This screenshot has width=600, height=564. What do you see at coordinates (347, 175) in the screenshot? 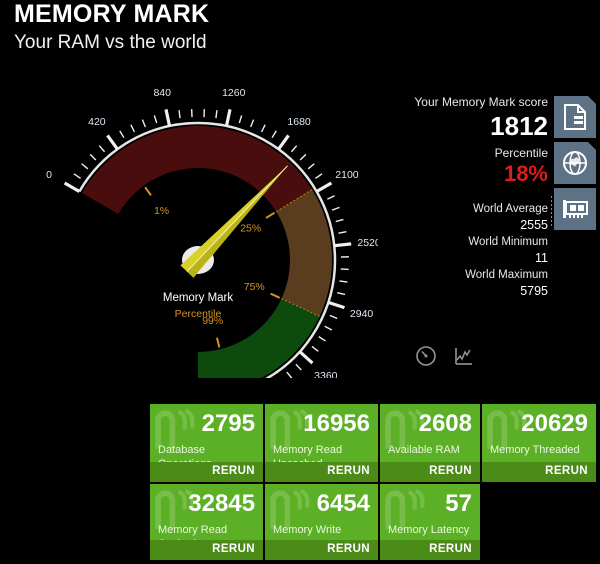
I see `gauge-tick-label: 2100` at bounding box center [347, 175].